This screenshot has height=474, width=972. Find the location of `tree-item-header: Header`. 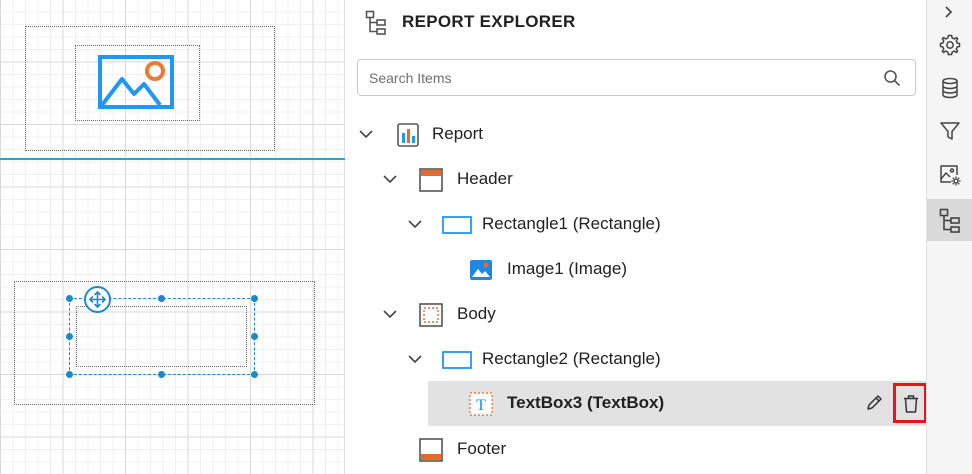

tree-item-header: Header is located at coordinates (636, 179).